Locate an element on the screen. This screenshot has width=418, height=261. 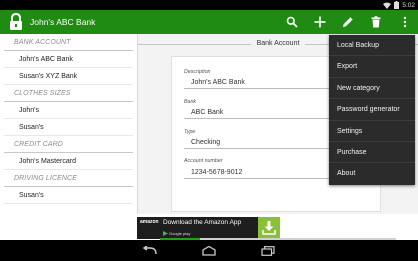
home-icon is located at coordinates (209, 250).